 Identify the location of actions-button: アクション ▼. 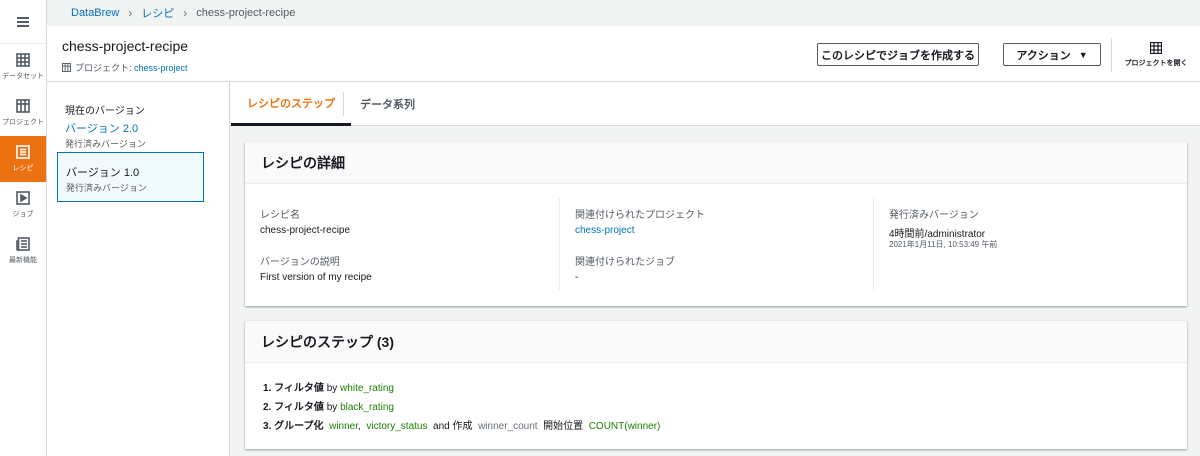
(1052, 54).